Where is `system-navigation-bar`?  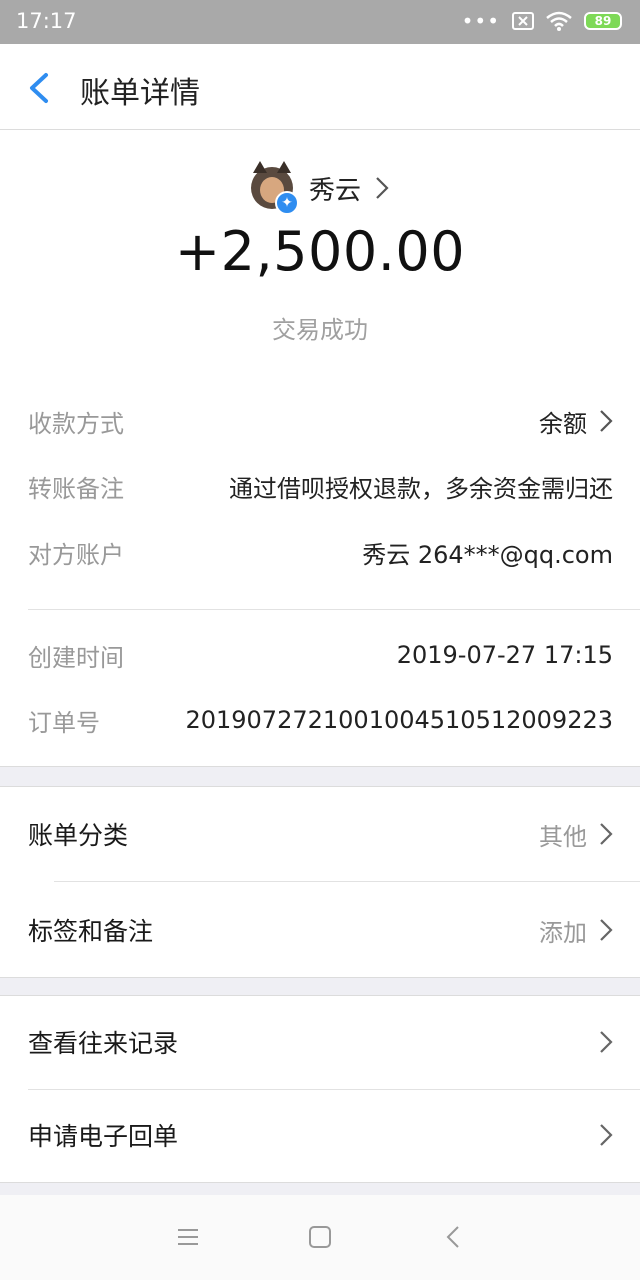
system-navigation-bar is located at coordinates (320, 1237).